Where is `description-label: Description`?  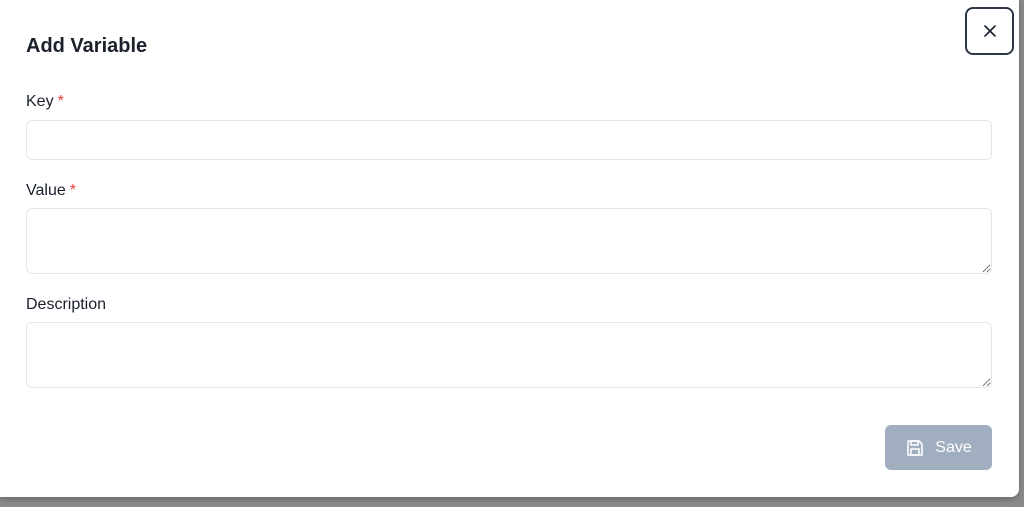
description-label: Description is located at coordinates (66, 305).